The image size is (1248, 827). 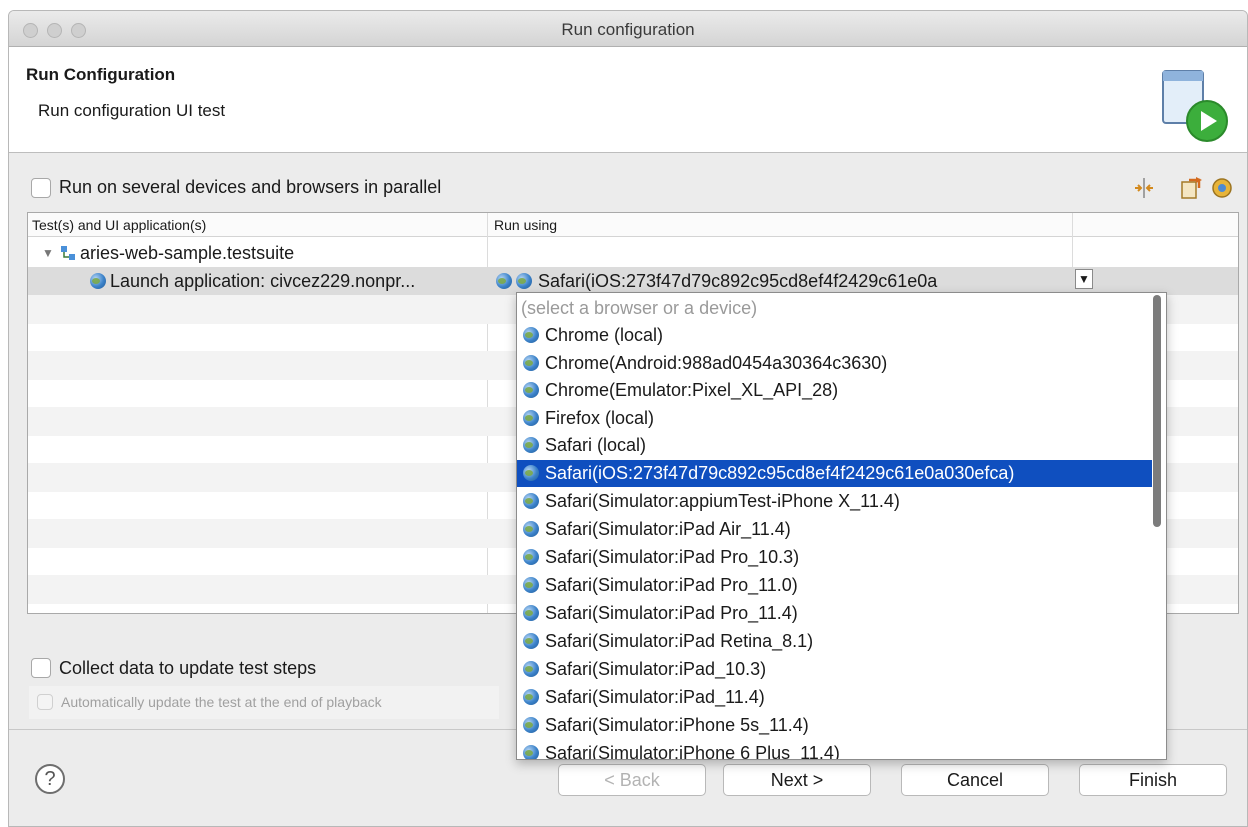 I want to click on dropdown-item: Safari(Simulator:iPad Pro_11.4), so click(x=834, y=613).